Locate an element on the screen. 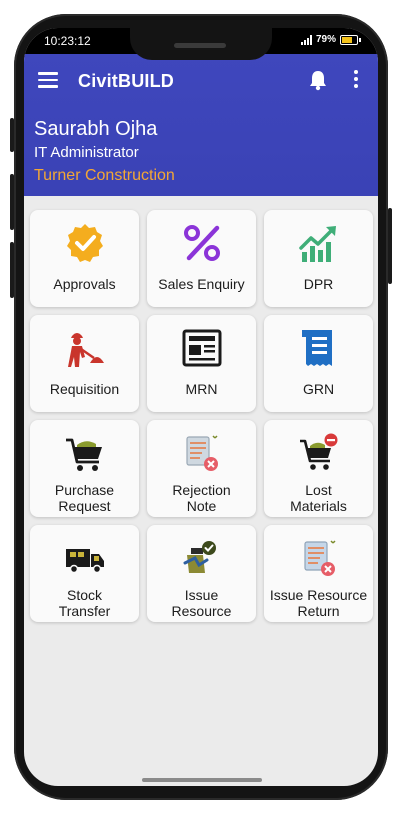 This screenshot has height=815, width=400. tile-requisition: Requisition is located at coordinates (84, 363).